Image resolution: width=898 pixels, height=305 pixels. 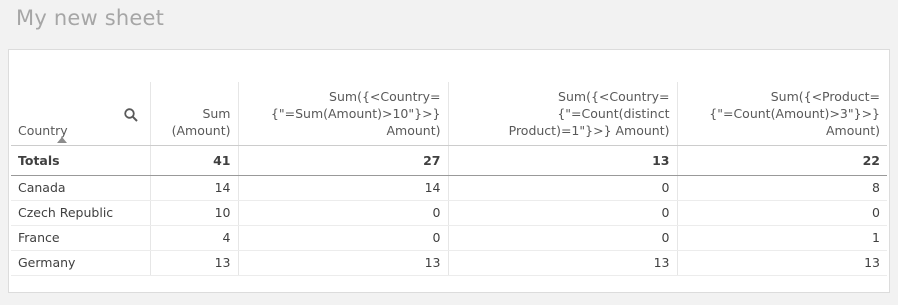 I want to click on table-row: Czech Republic 10 0 0 0, so click(x=449, y=213).